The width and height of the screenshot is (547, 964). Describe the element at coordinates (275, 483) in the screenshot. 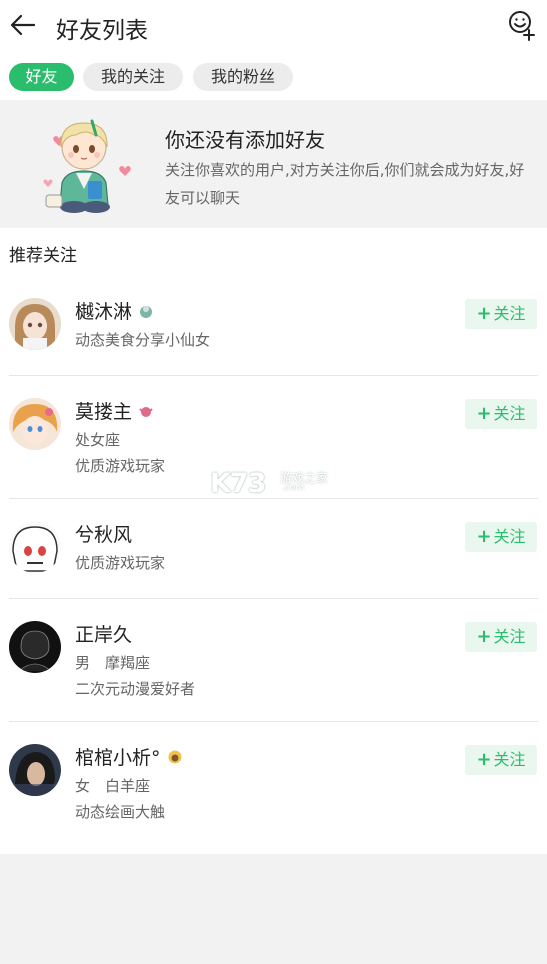

I see `k73-watermark: K73 游戏之家 .com` at that location.